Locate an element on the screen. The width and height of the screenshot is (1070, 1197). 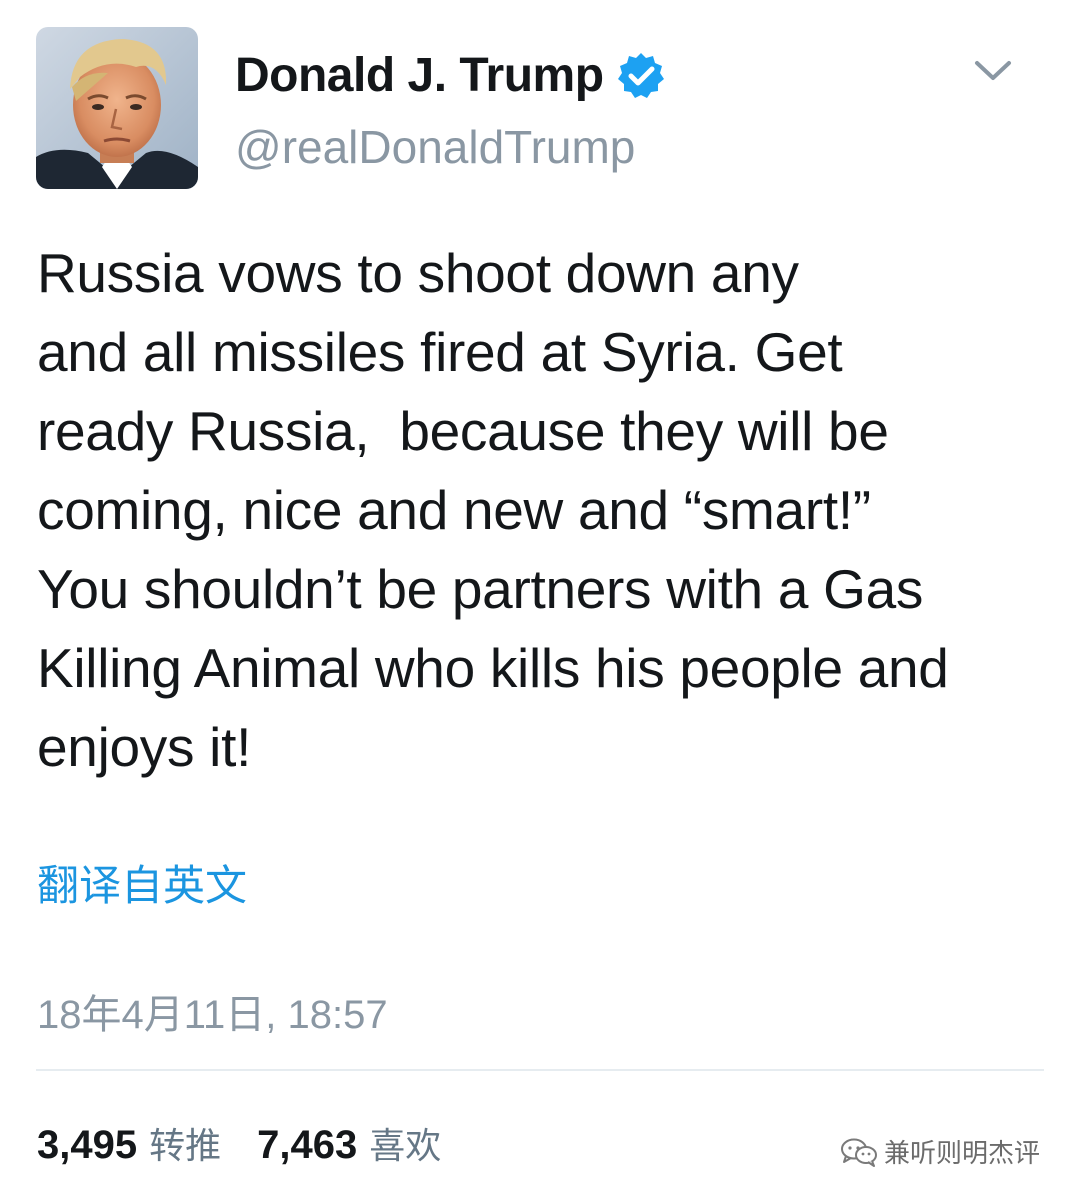
retweets-label: 转推 is located at coordinates (185, 1145).